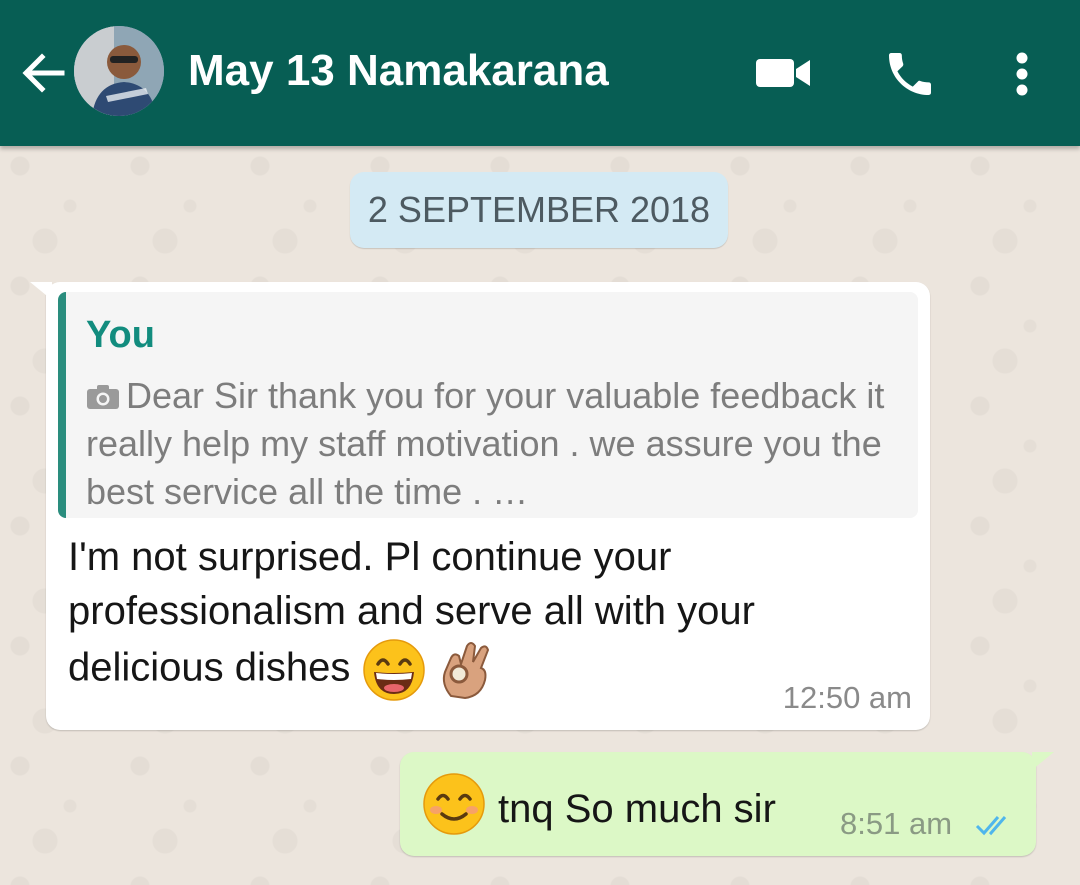  What do you see at coordinates (398, 71) in the screenshot?
I see `chat-title: May 13 Namakarana` at bounding box center [398, 71].